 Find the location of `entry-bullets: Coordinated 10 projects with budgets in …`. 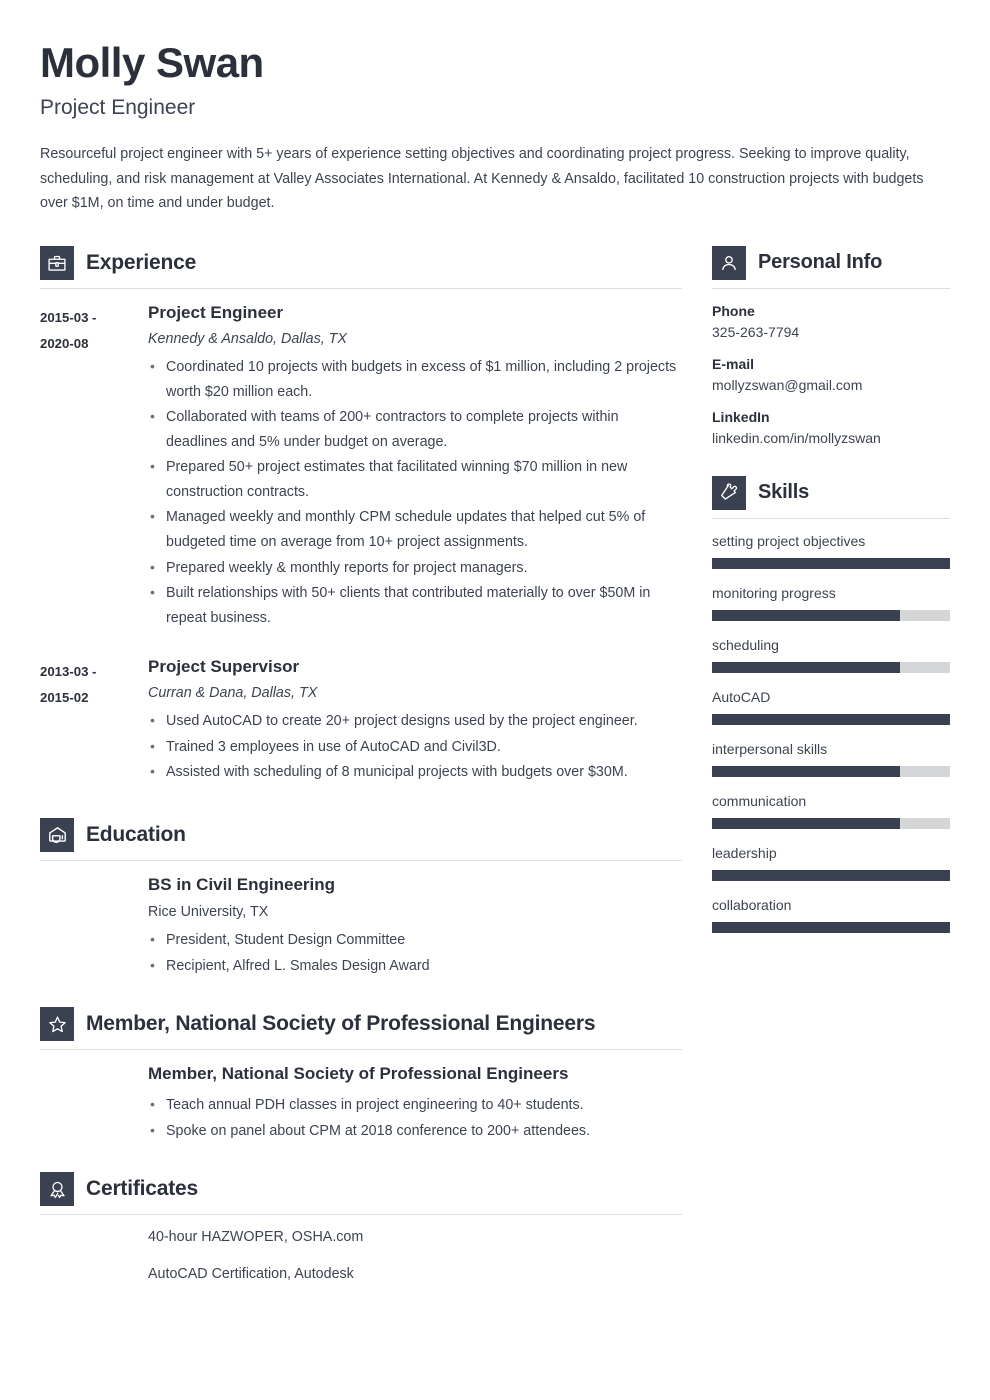

entry-bullets: Coordinated 10 projects with budgets in … is located at coordinates (415, 492).